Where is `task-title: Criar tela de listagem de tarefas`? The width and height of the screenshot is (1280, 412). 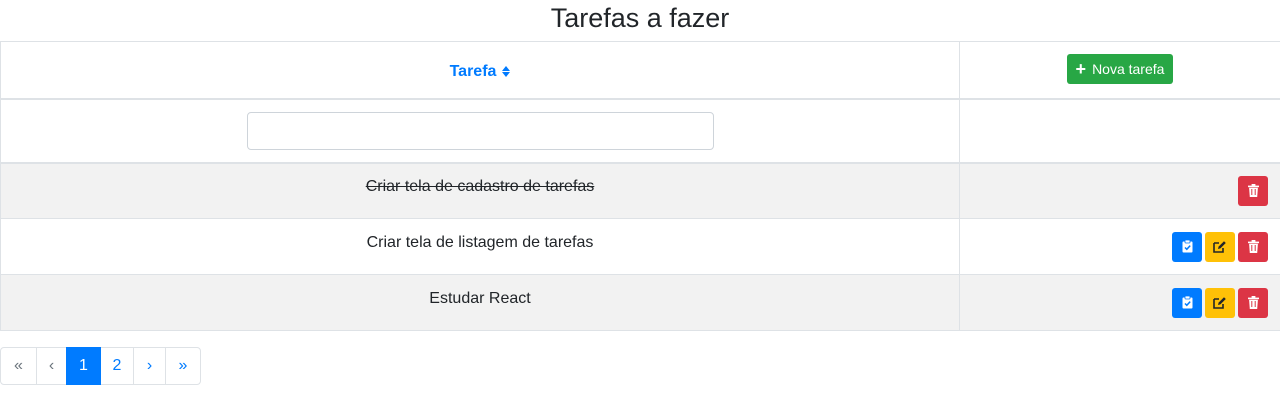
task-title: Criar tela de listagem de tarefas is located at coordinates (480, 242).